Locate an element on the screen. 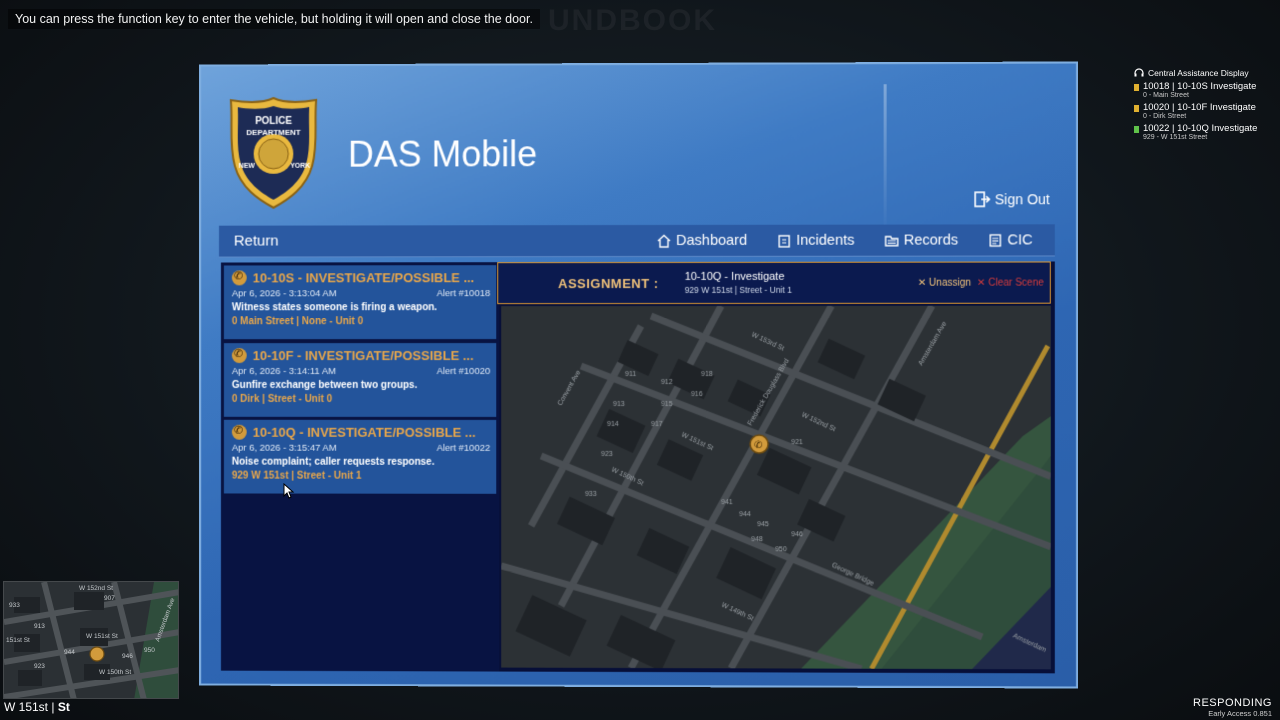  badge-word-police: POLICE is located at coordinates (273, 121).